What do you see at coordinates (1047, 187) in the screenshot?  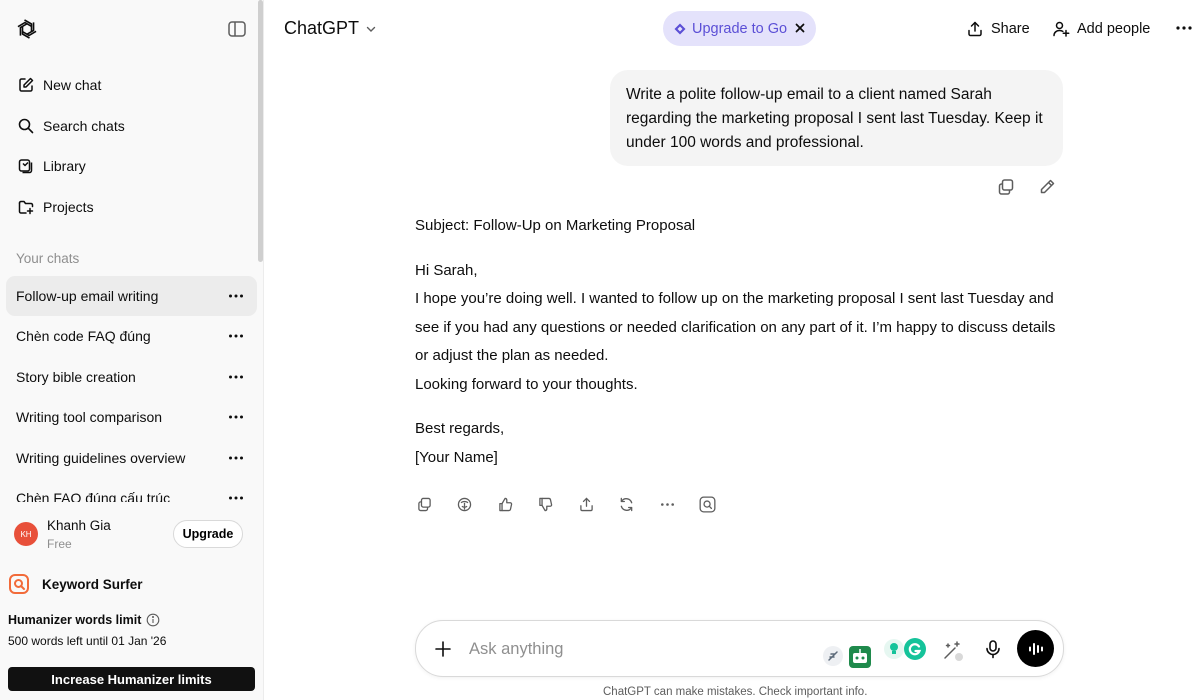 I see `edit-message-icon` at bounding box center [1047, 187].